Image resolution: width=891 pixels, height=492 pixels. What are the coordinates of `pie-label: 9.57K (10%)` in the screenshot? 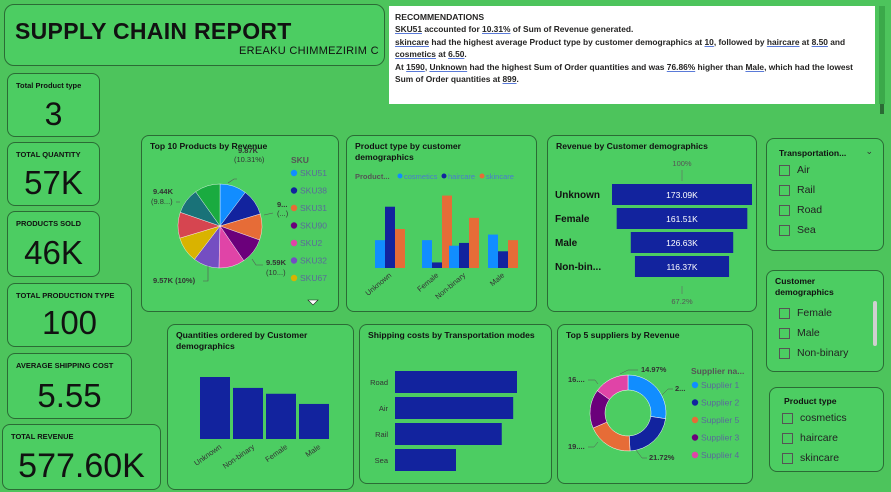 It's located at (174, 280).